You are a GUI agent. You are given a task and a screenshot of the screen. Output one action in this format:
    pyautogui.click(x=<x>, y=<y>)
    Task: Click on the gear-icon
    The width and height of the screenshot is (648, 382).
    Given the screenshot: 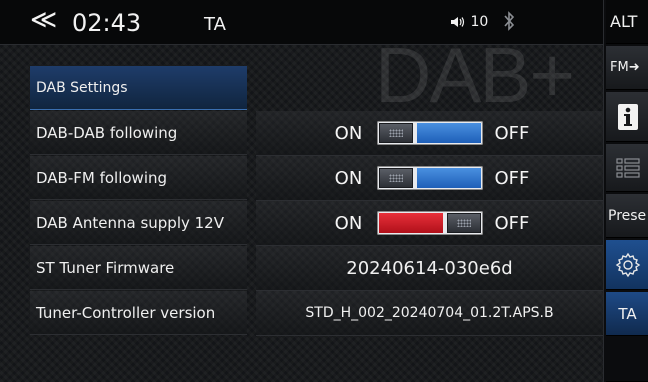 What is the action you would take?
    pyautogui.click(x=627, y=264)
    